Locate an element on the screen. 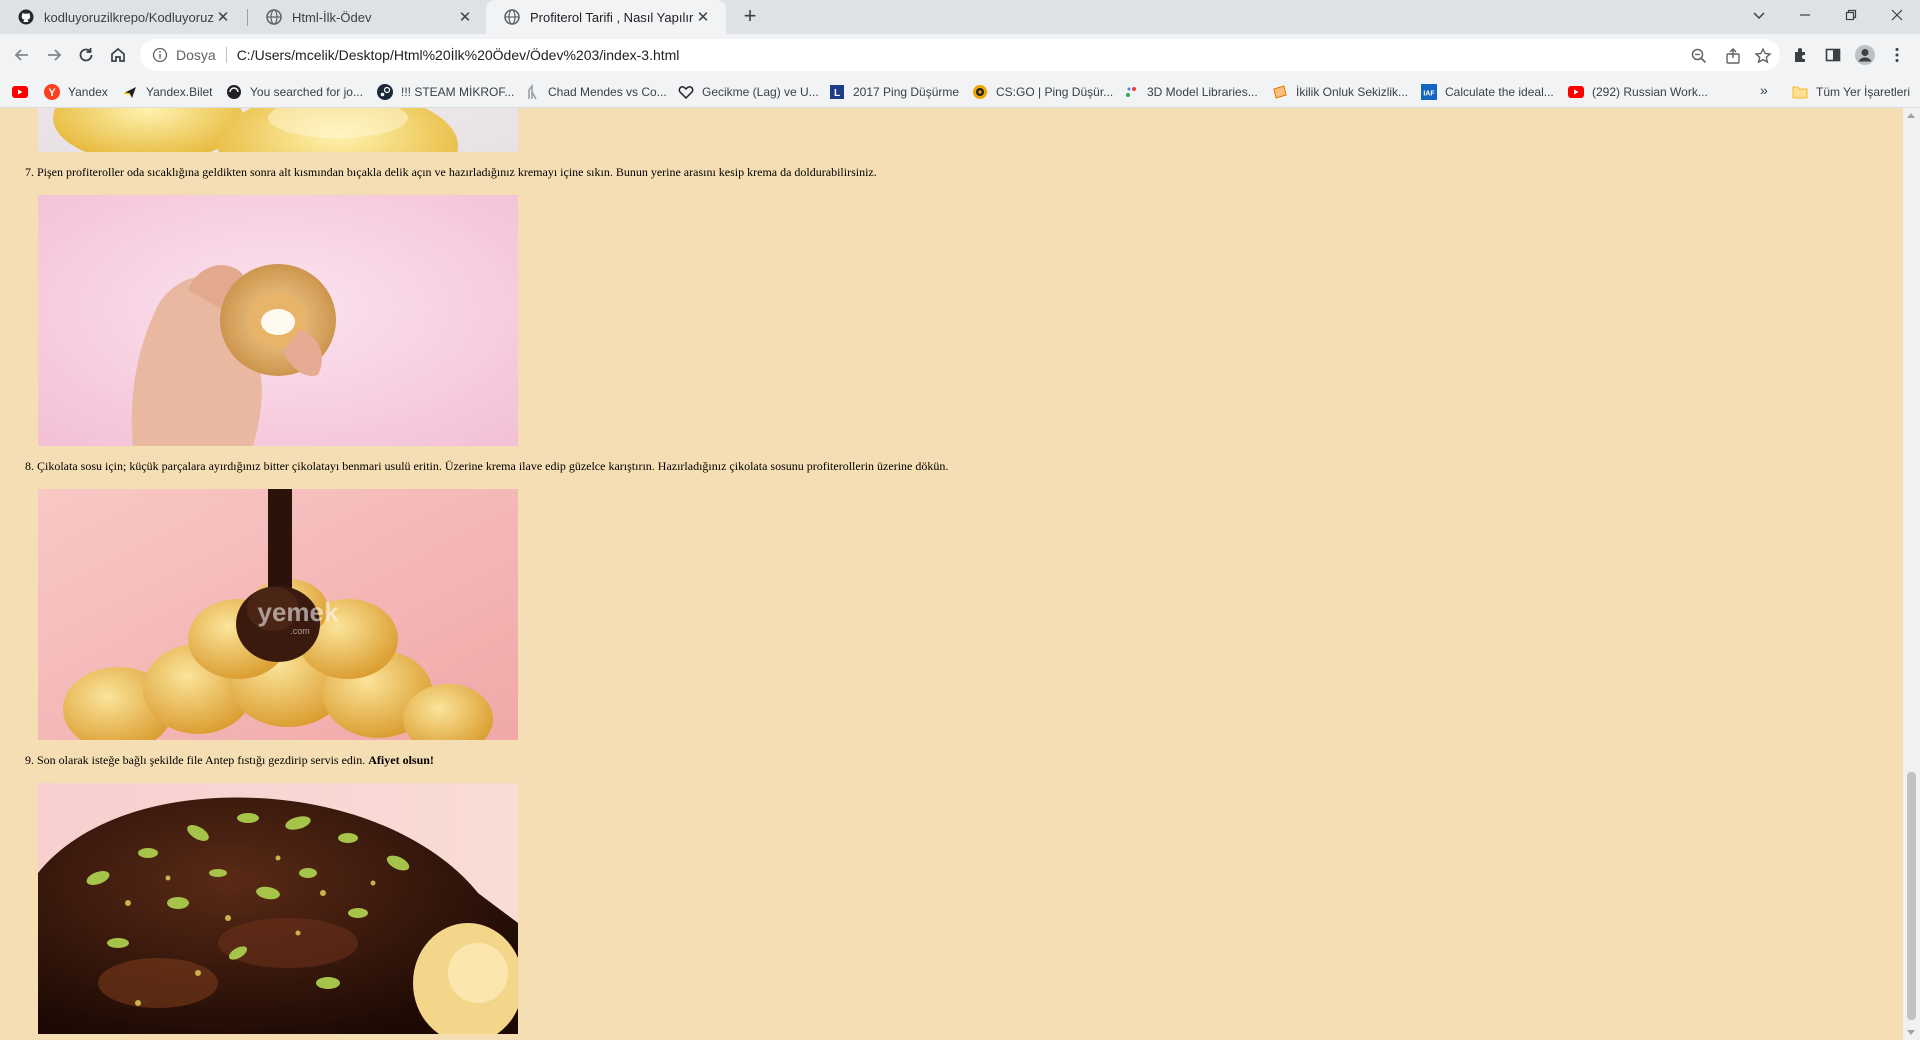 This screenshot has width=1920, height=1040. arrow-right-icon is located at coordinates (55, 55).